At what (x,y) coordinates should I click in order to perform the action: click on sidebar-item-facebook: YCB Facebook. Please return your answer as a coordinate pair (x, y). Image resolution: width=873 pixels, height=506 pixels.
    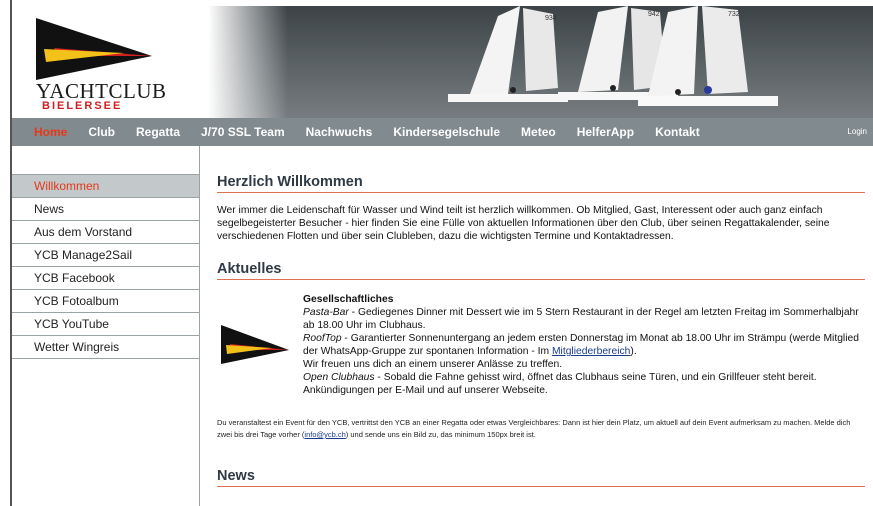
    Looking at the image, I should click on (105, 278).